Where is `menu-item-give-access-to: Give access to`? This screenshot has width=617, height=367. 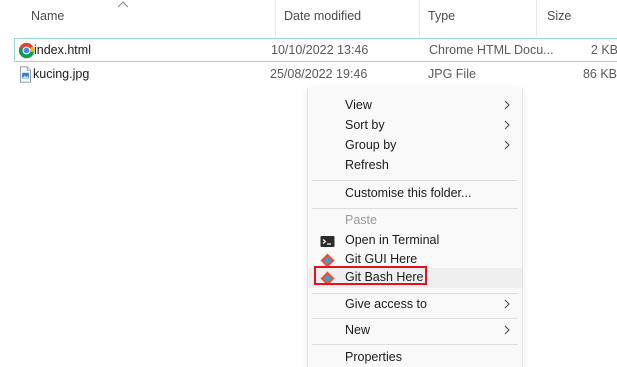 menu-item-give-access-to: Give access to is located at coordinates (415, 305).